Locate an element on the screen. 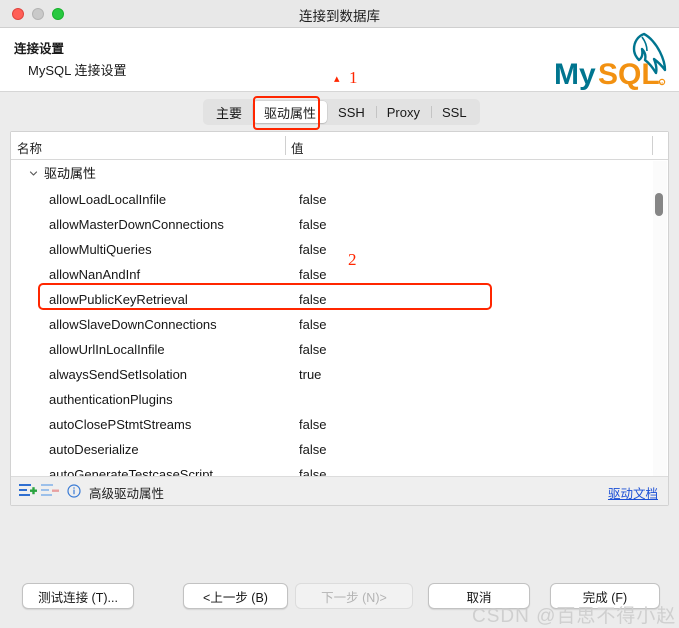  property-name: autoClosePStmtStreams is located at coordinates (120, 424).